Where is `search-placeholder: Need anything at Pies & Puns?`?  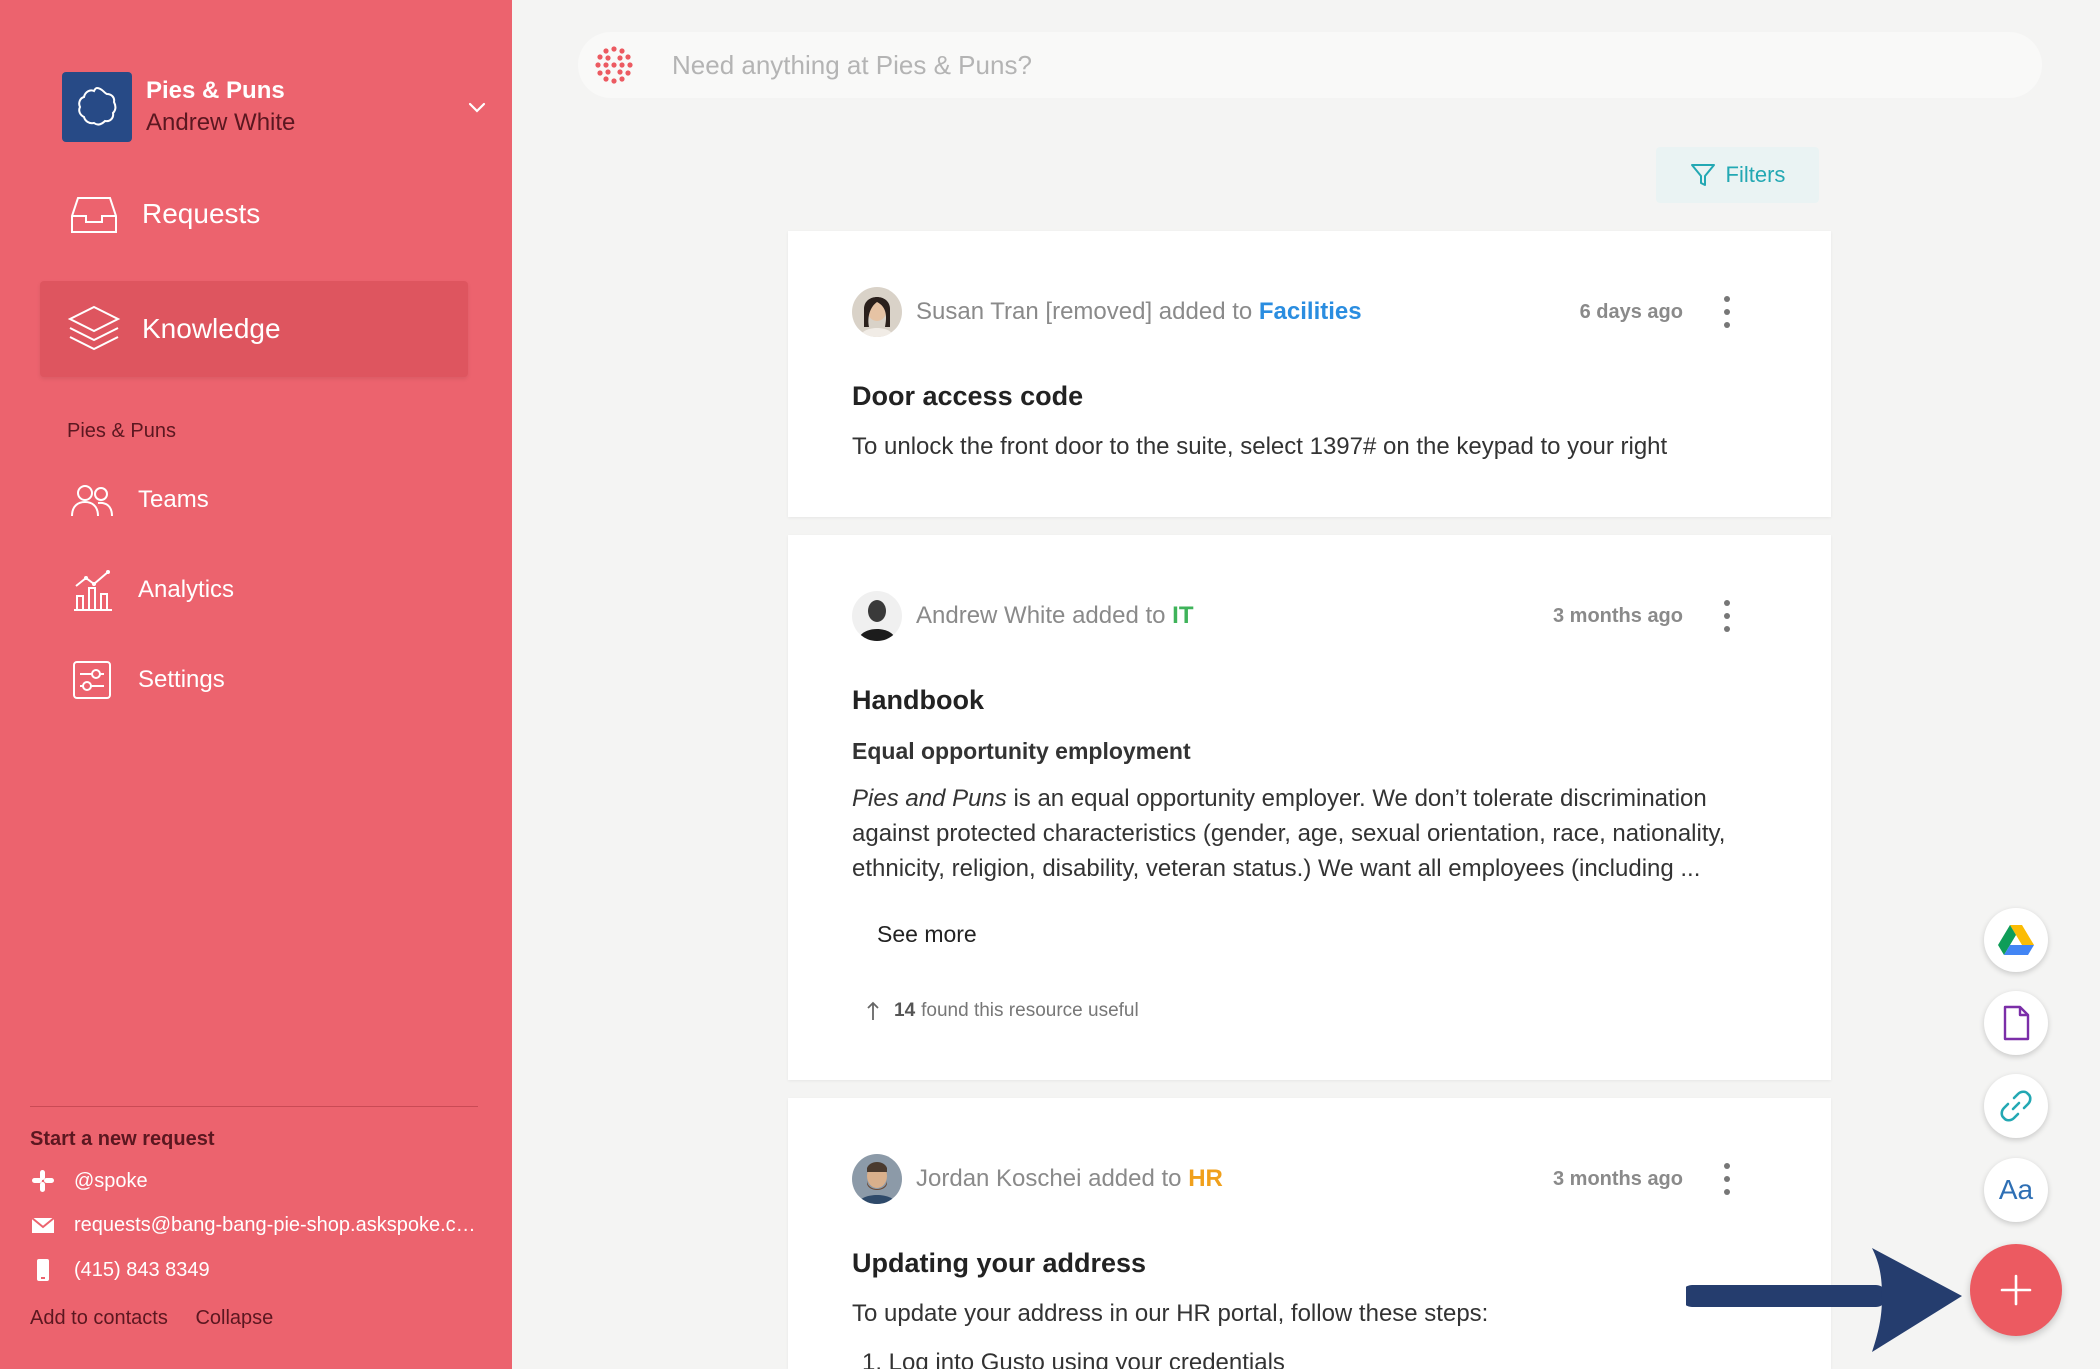
search-placeholder: Need anything at Pies & Puns? is located at coordinates (852, 64).